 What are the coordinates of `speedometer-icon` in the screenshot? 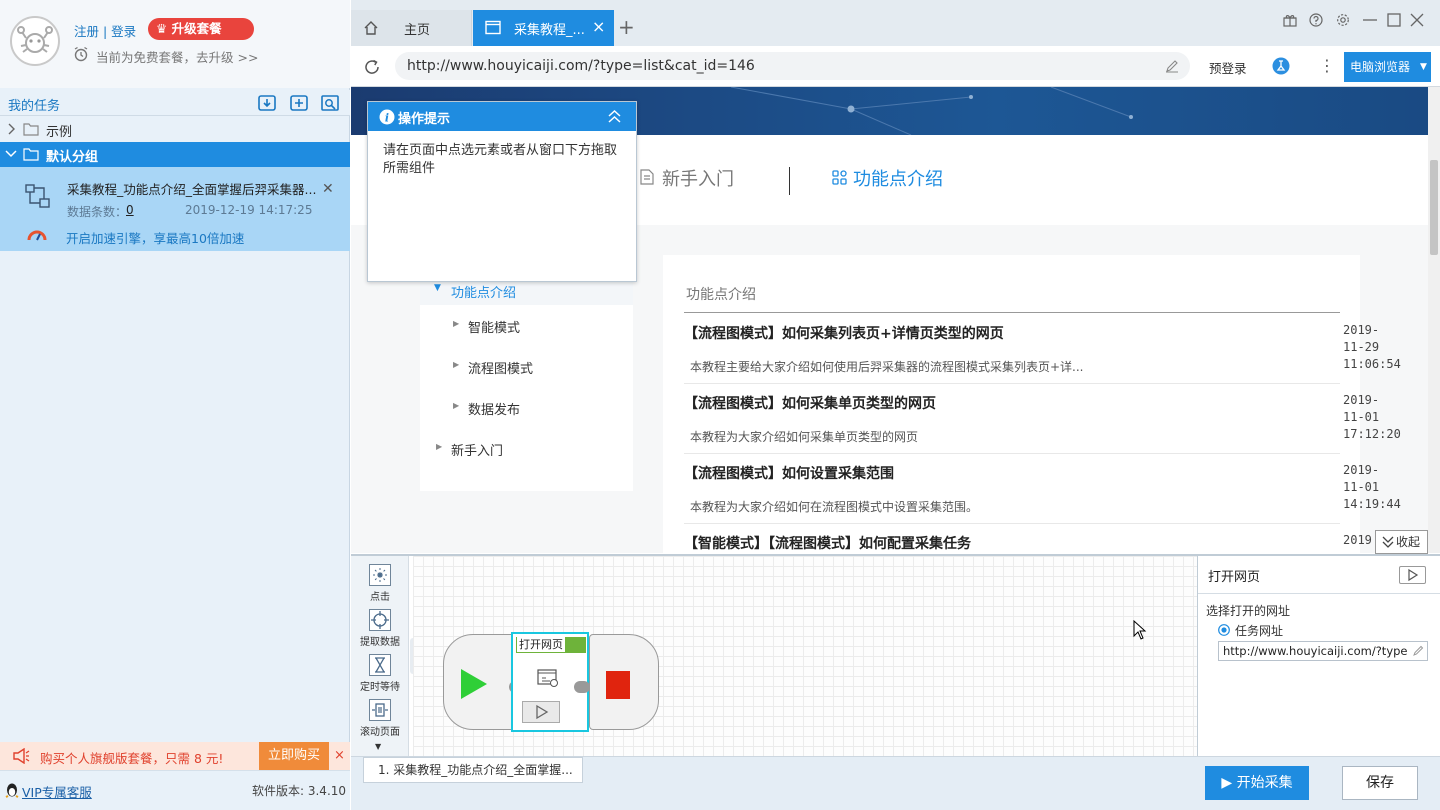 It's located at (37, 235).